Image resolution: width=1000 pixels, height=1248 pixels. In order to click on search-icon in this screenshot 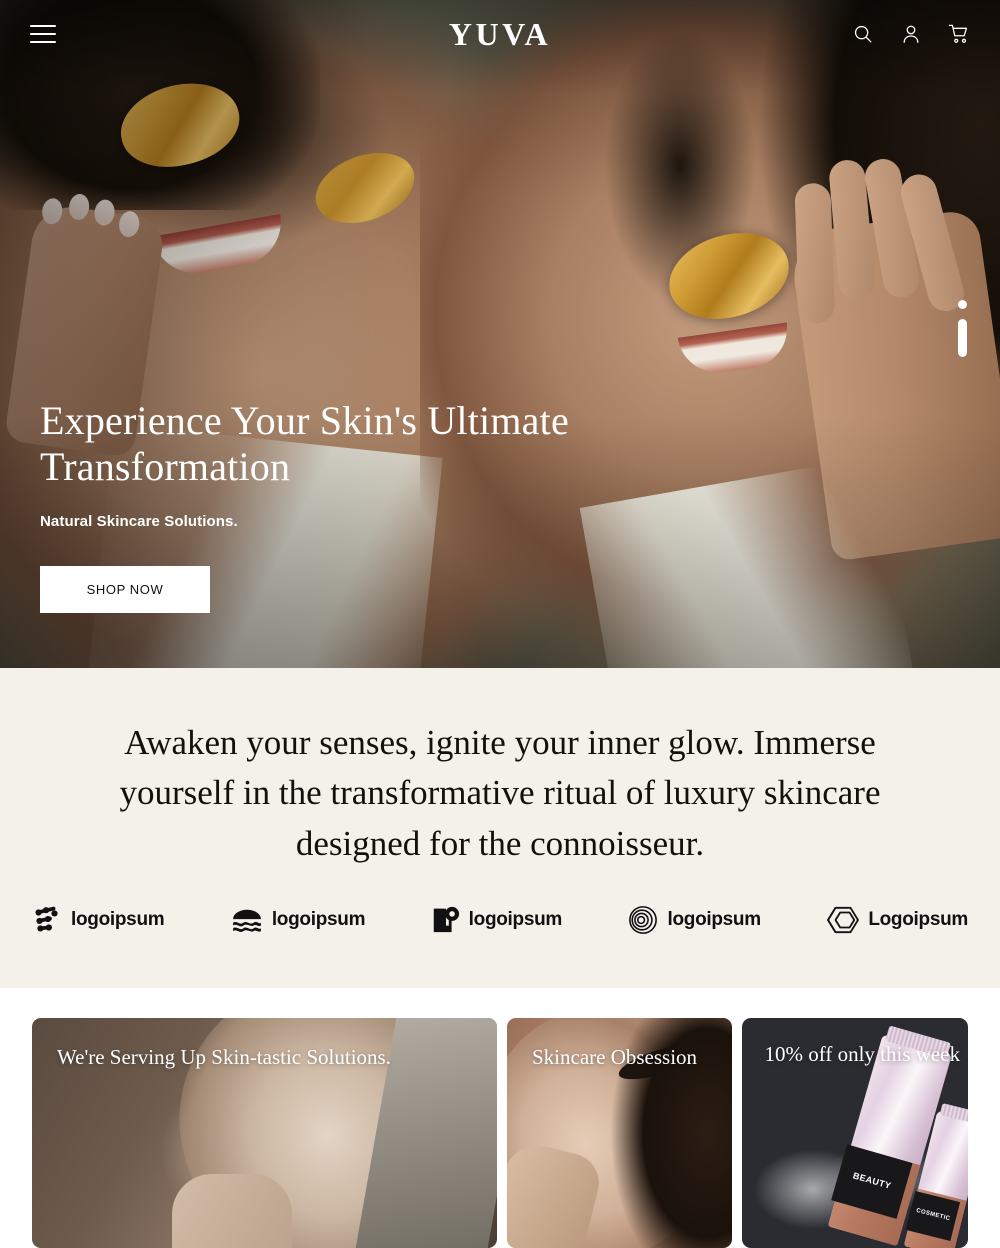, I will do `click(863, 34)`.